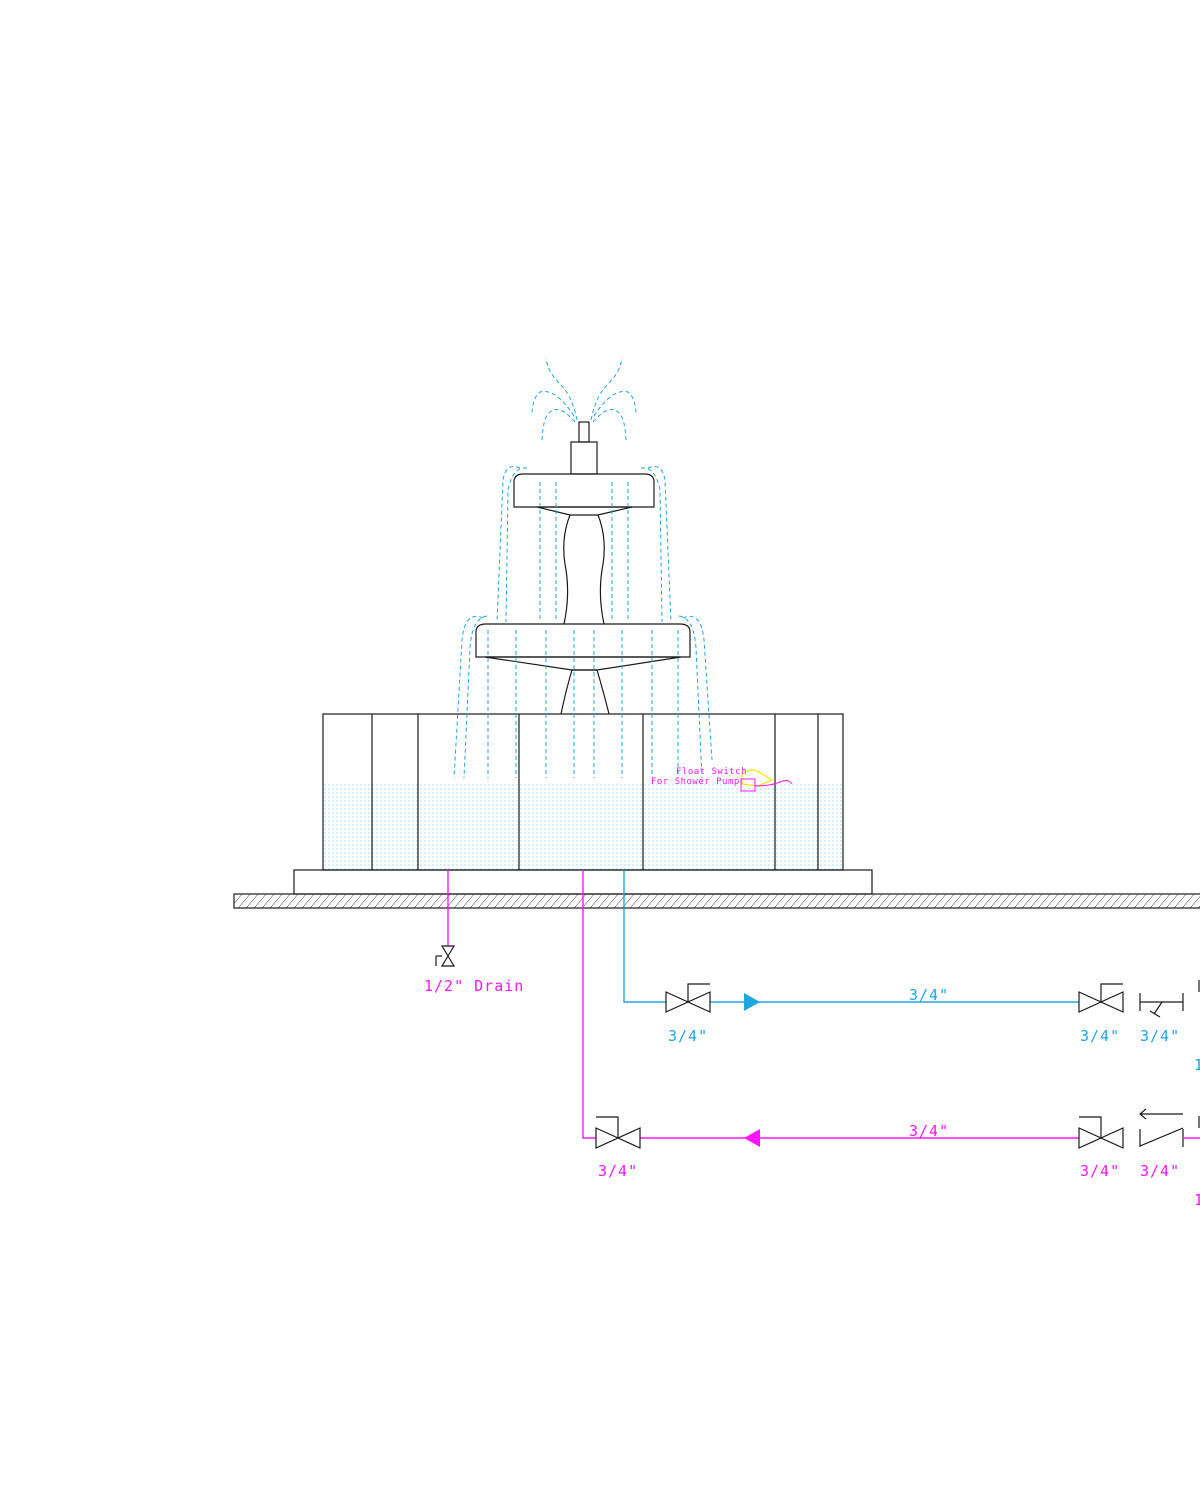 This screenshot has height=1500, width=1200. I want to click on supply-valve-1-size: 3/4", so click(688, 1036).